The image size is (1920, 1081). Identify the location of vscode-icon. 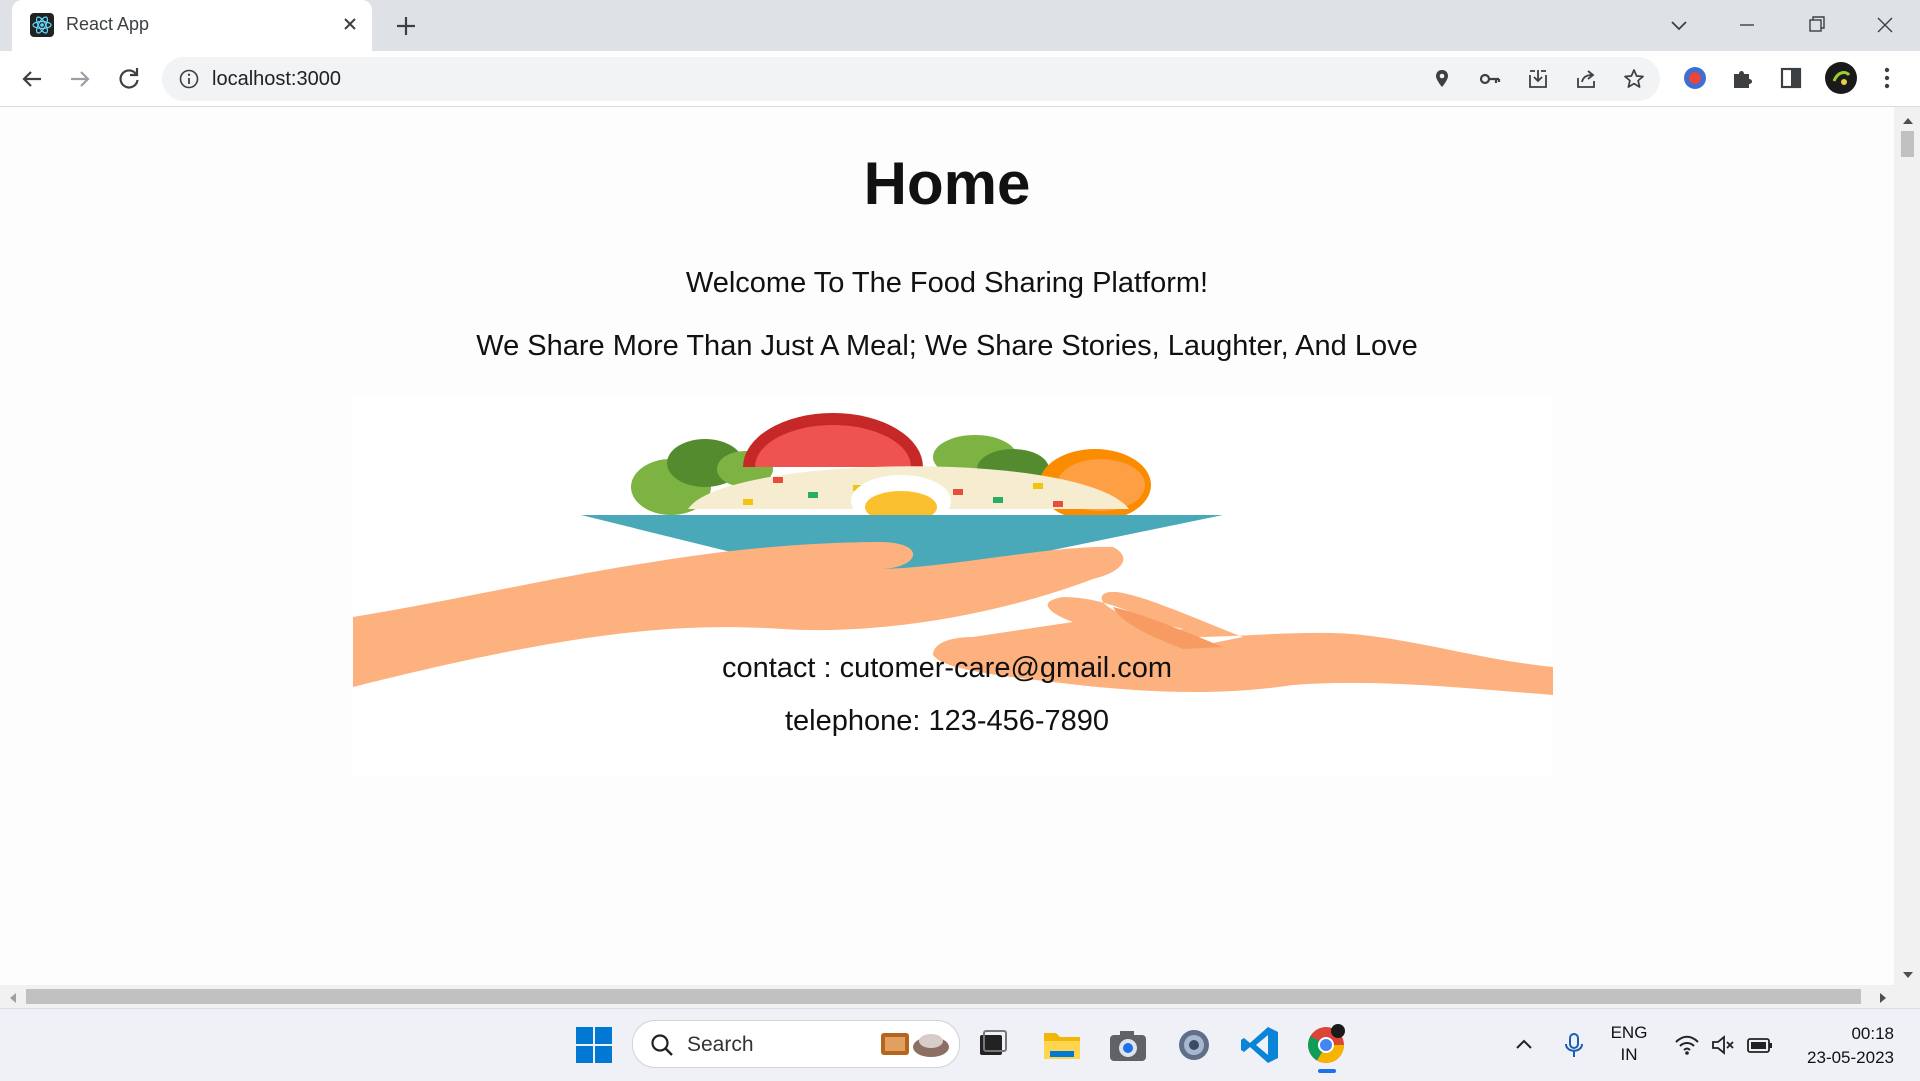
(1260, 1045).